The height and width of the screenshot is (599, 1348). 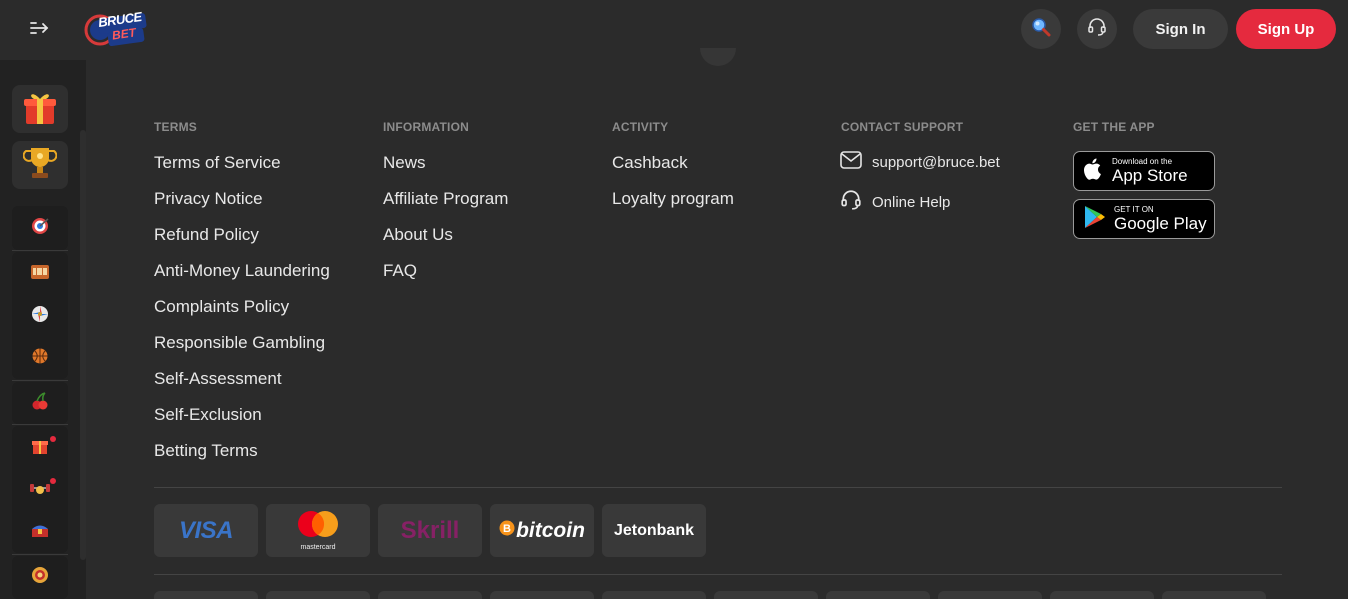 I want to click on sign-in-button: Sign In, so click(x=1180, y=29).